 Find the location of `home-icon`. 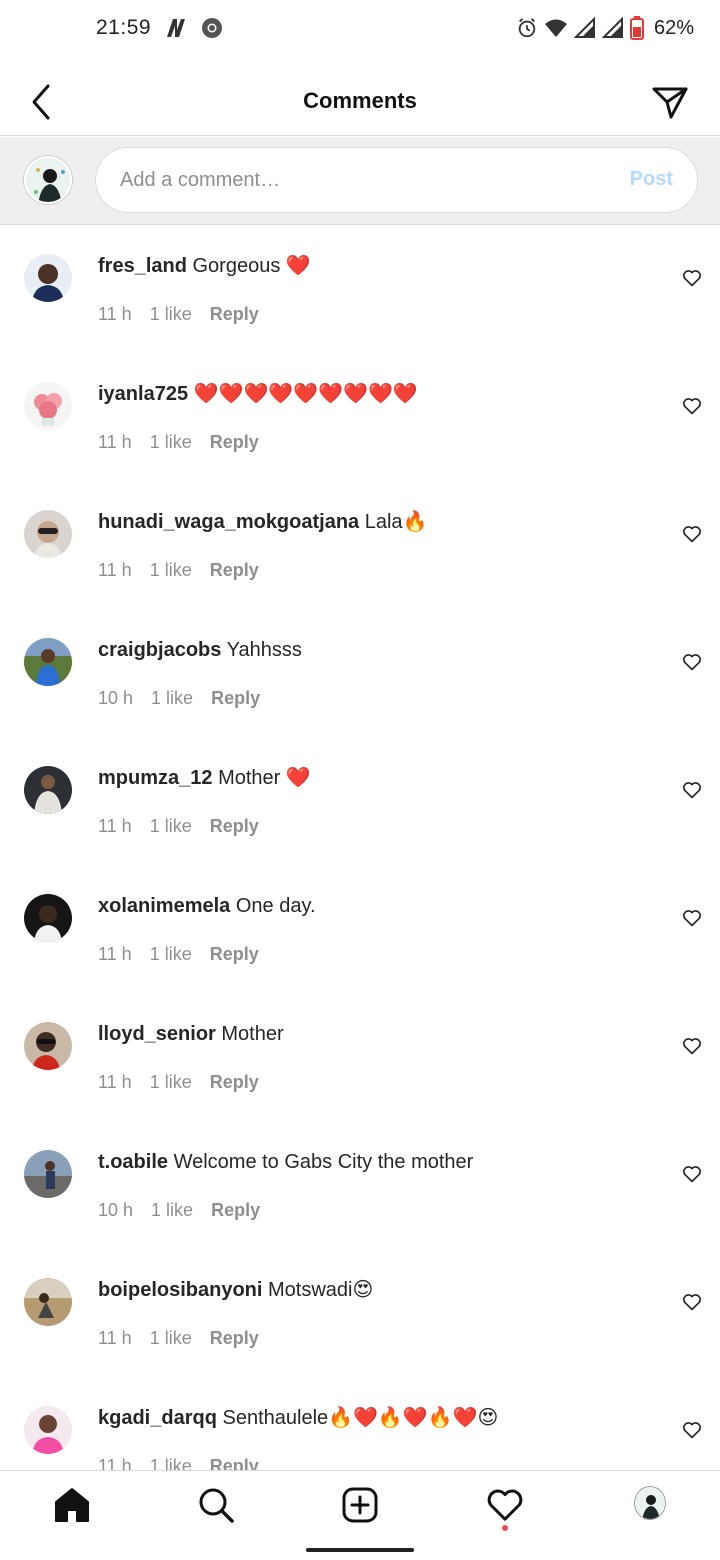

home-icon is located at coordinates (72, 1505).